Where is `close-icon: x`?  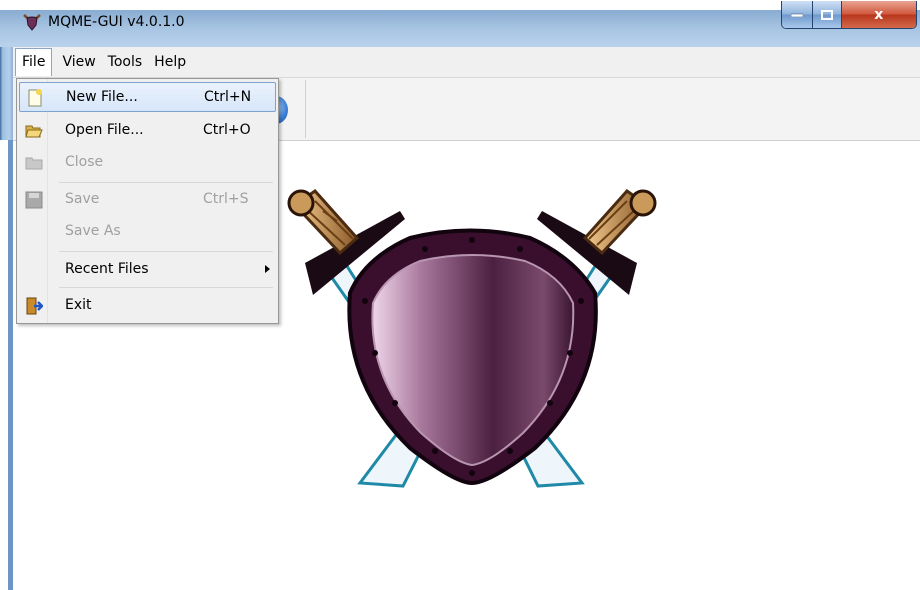
close-icon: x is located at coordinates (879, 14).